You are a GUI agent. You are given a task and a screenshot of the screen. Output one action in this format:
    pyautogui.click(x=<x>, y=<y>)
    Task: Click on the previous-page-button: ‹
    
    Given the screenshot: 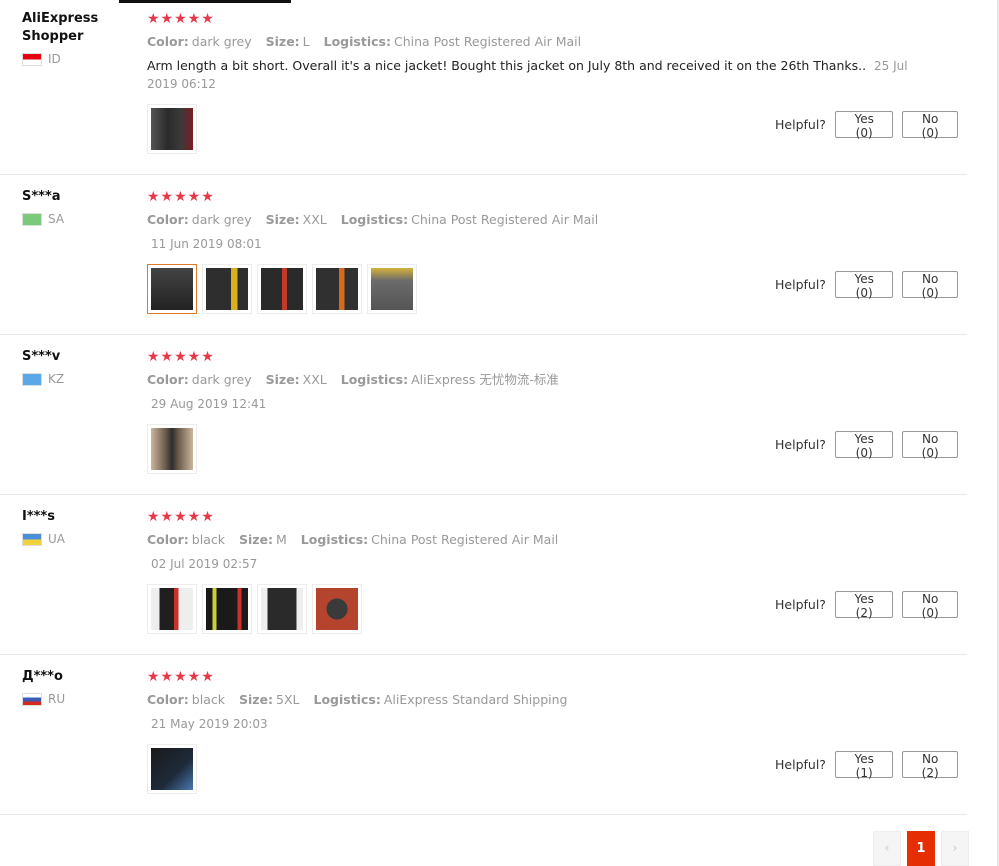 What is the action you would take?
    pyautogui.click(x=887, y=848)
    